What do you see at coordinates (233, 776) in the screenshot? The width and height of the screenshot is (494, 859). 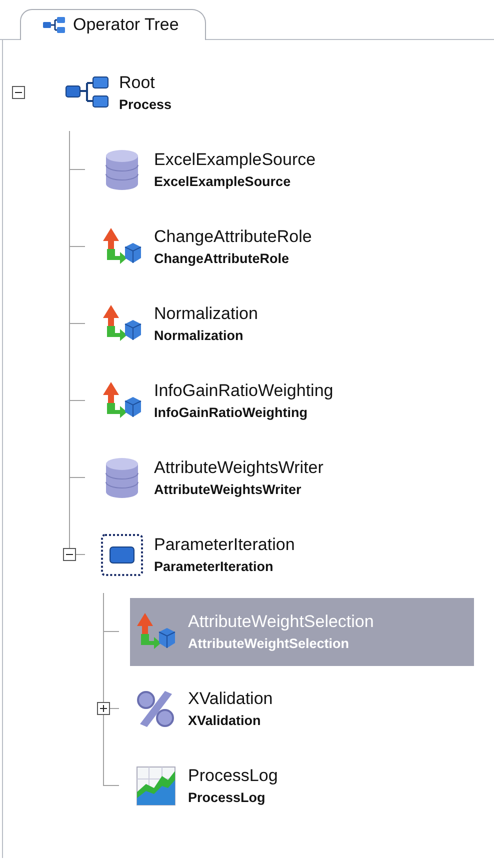 I see `node-name: ProcessLog` at bounding box center [233, 776].